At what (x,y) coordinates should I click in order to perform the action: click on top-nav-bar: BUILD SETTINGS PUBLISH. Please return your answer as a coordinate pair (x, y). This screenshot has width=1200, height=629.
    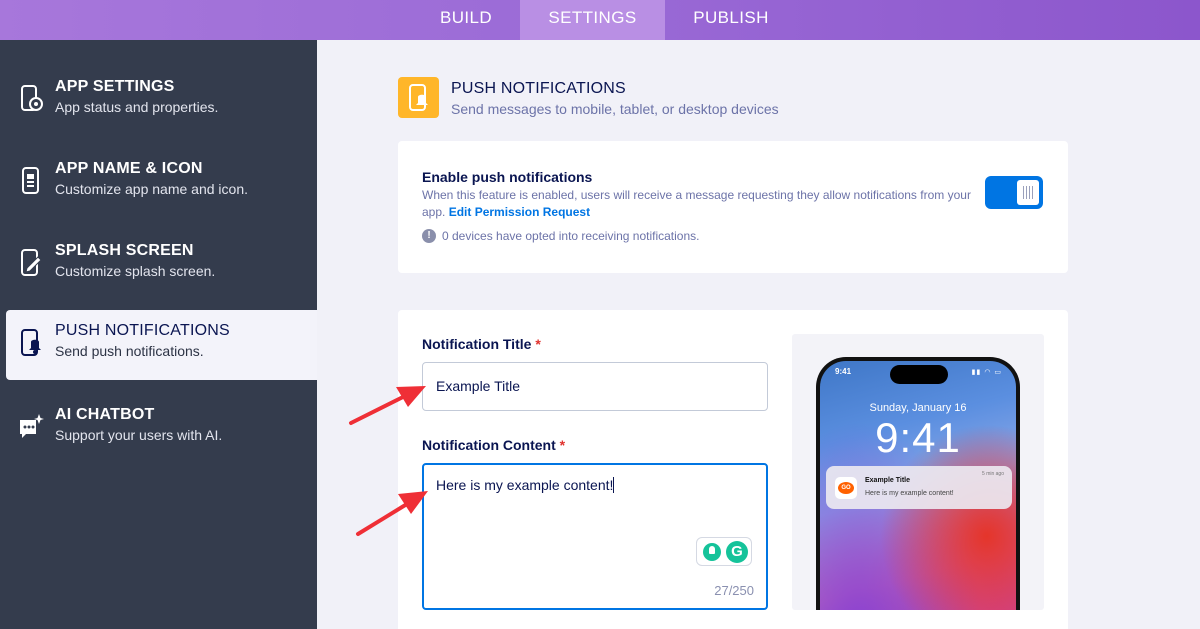
    Looking at the image, I should click on (600, 20).